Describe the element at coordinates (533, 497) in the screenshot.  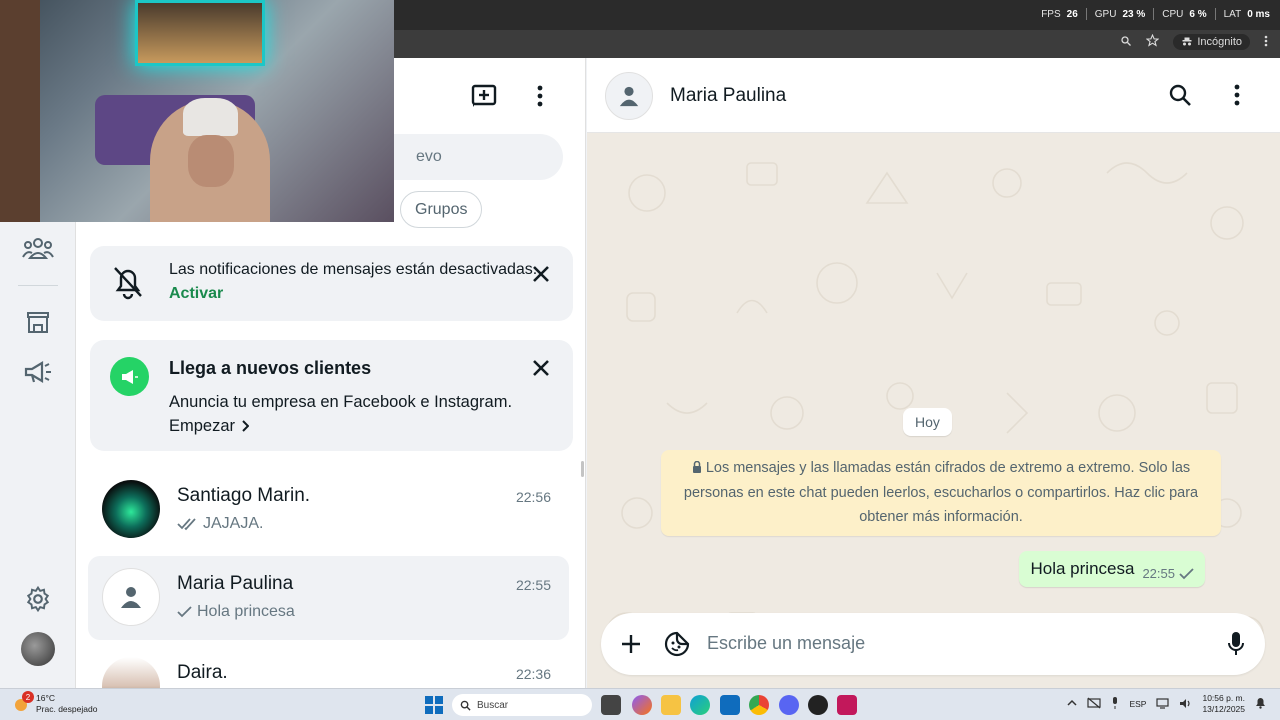
I see `chat-time: 22:56` at that location.